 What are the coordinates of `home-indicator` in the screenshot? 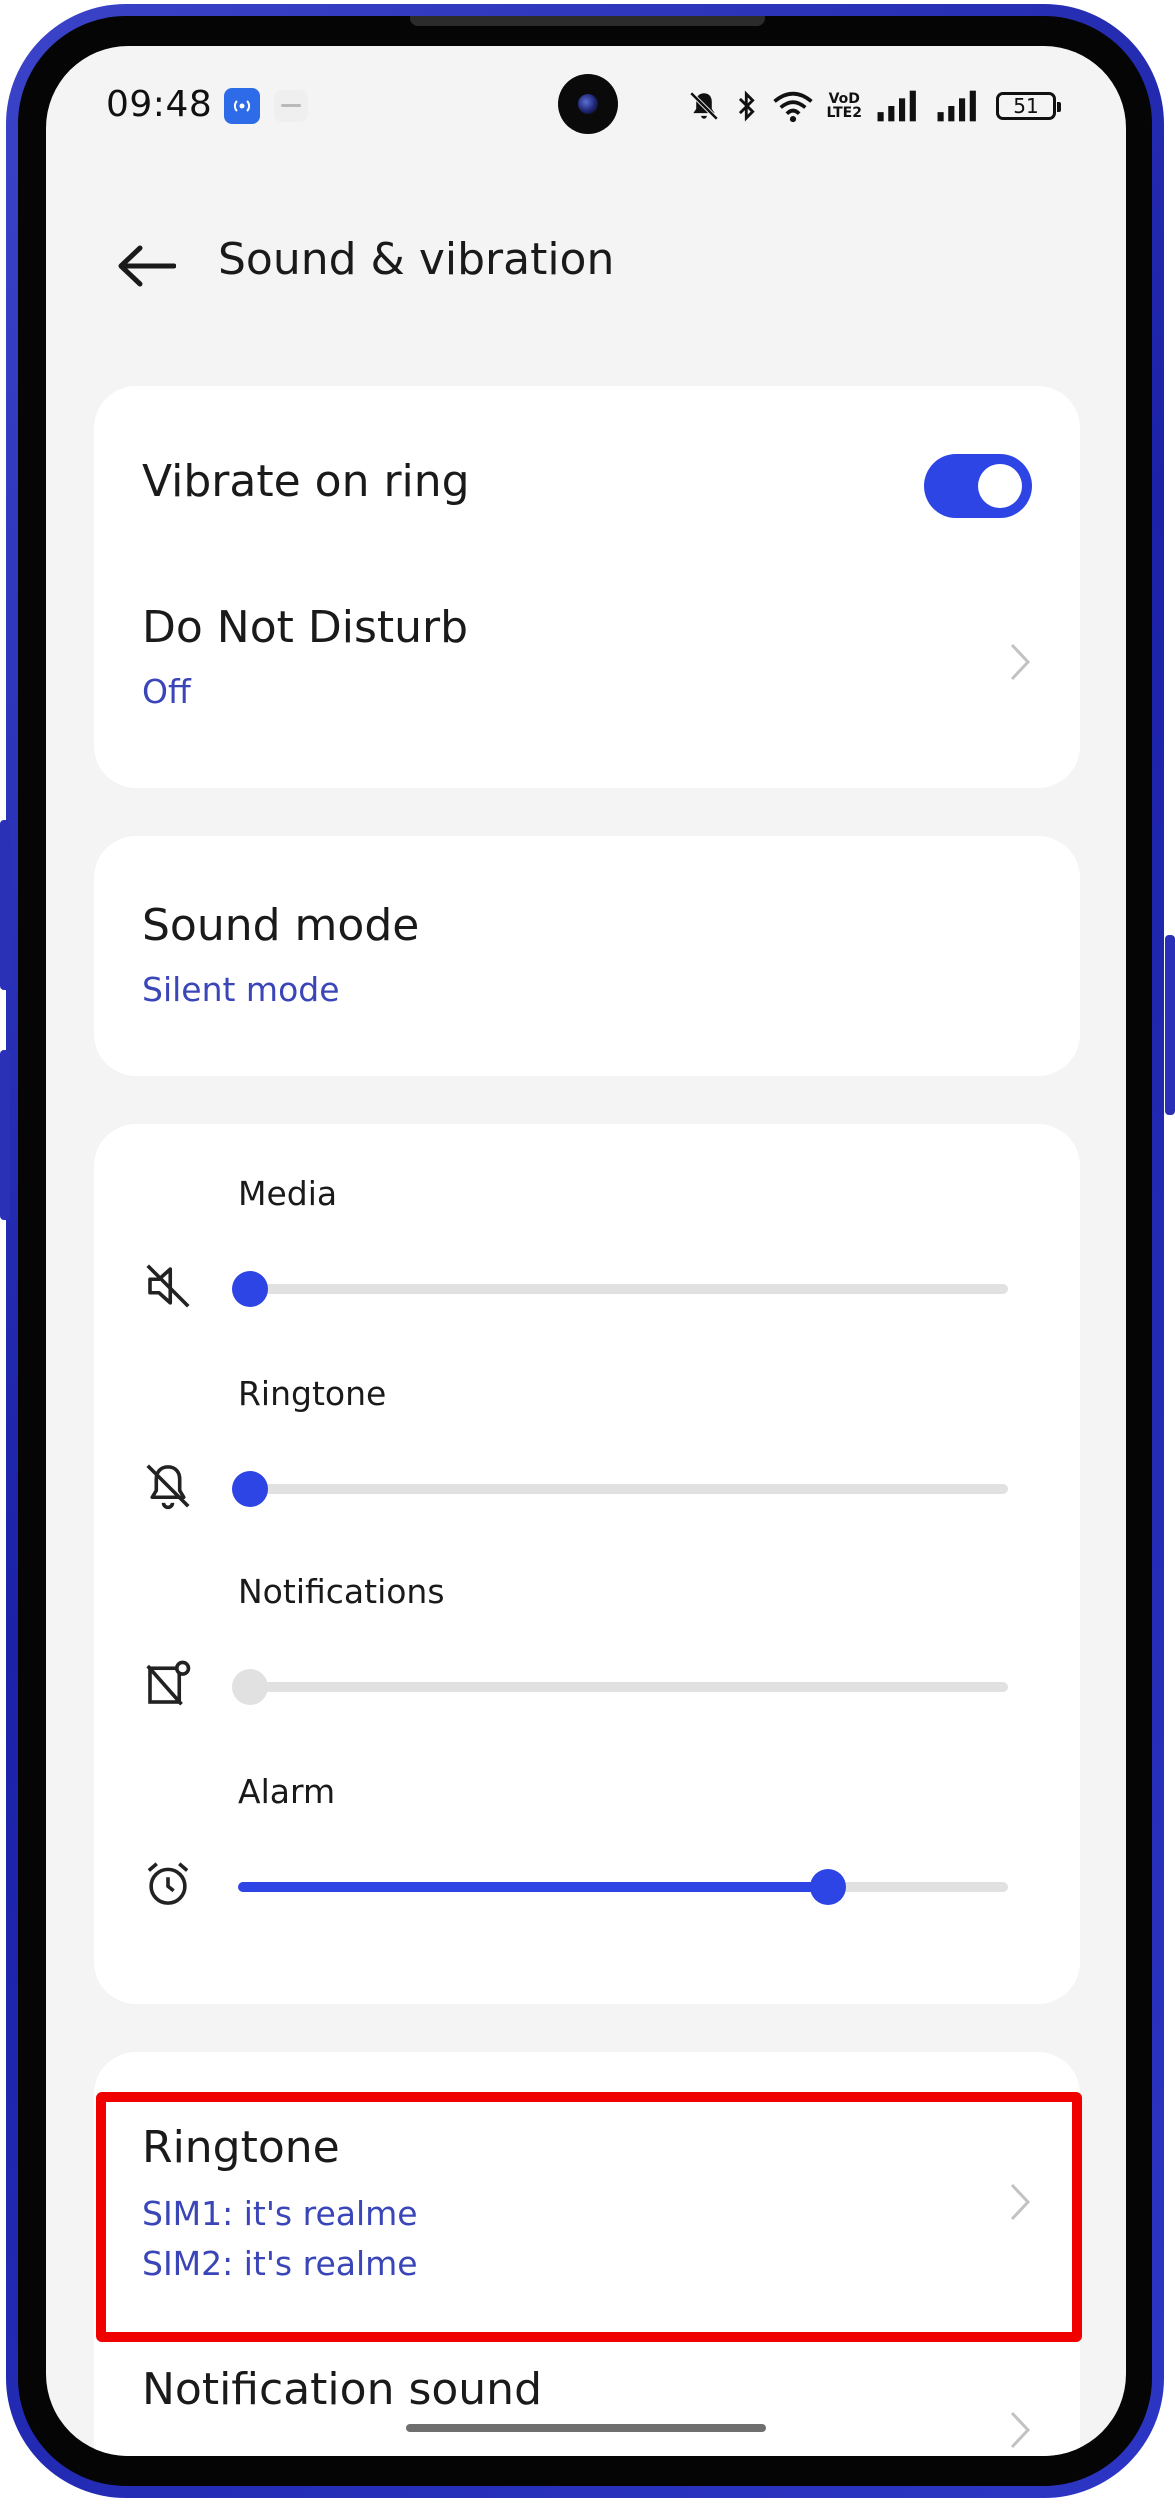 It's located at (586, 2428).